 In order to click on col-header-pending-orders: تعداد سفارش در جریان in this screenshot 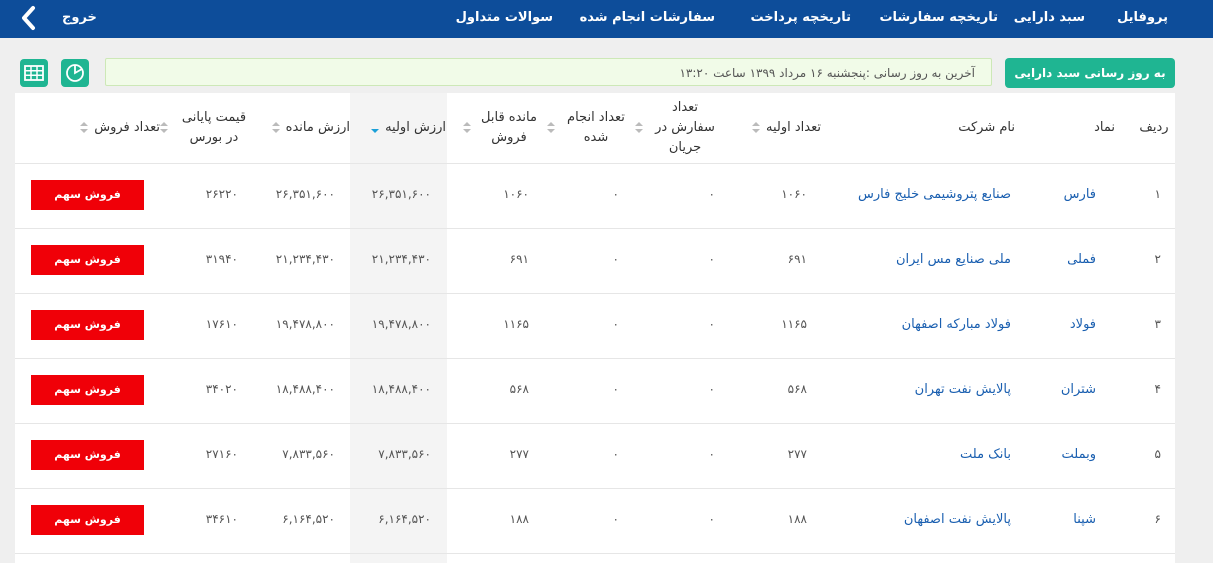, I will do `click(676, 128)`.